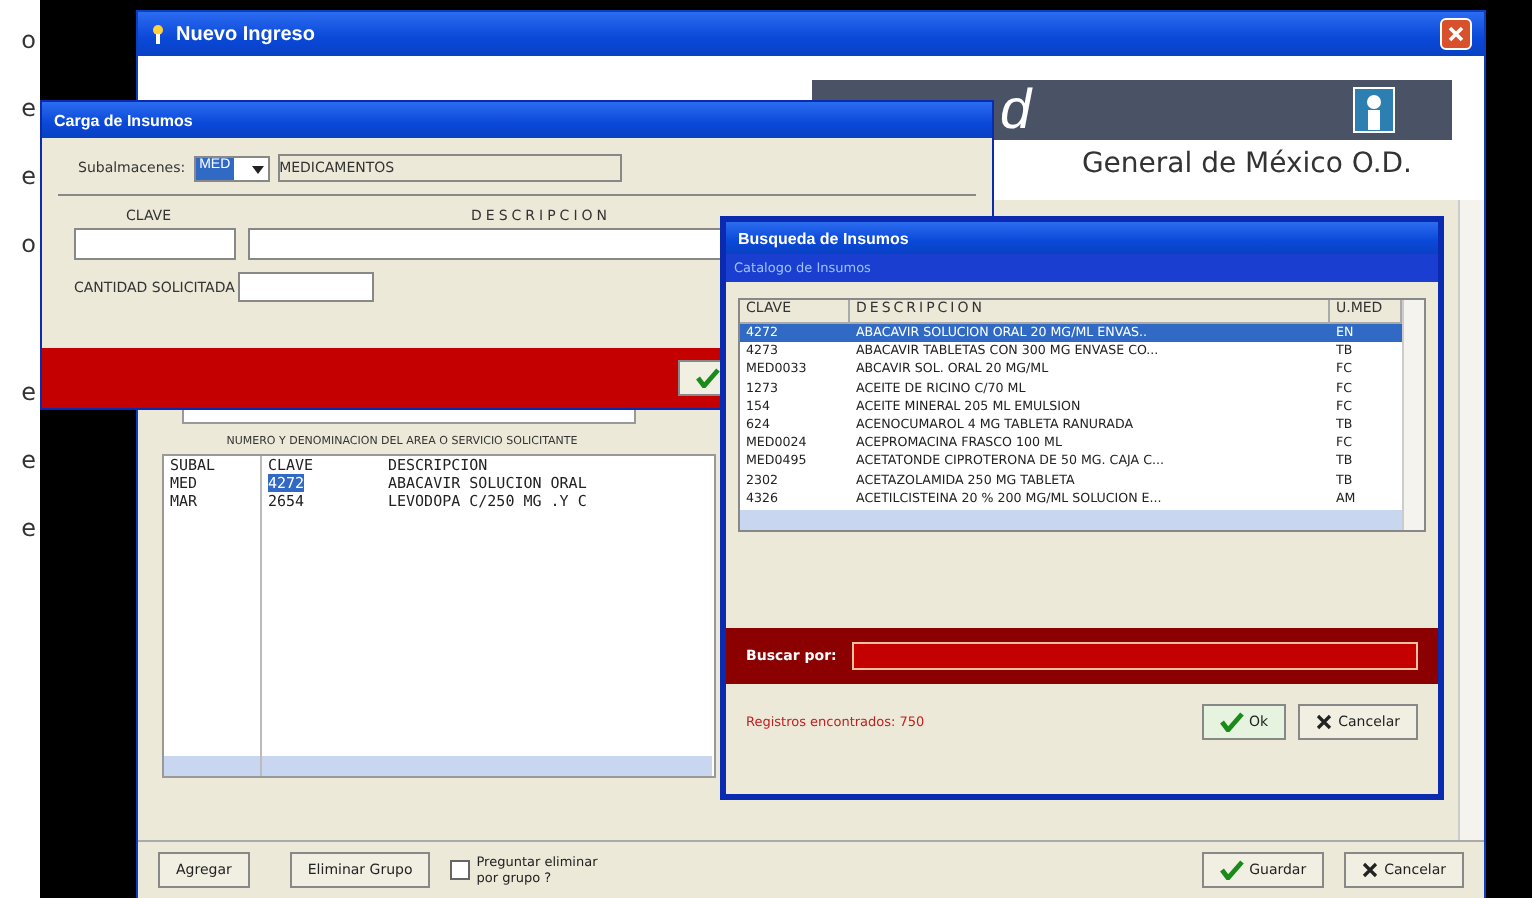 The height and width of the screenshot is (898, 1532). Describe the element at coordinates (1016, 110) in the screenshot. I see `banner-title: d` at that location.